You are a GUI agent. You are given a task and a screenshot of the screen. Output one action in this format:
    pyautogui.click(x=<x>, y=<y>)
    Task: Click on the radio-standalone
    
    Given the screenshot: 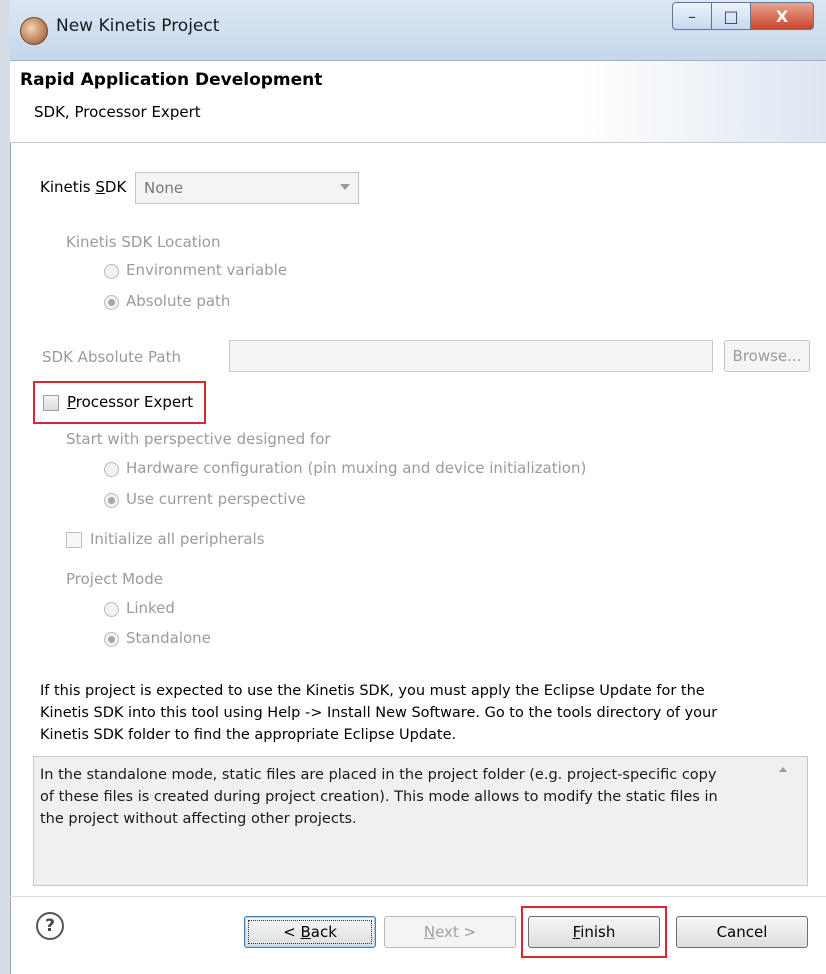 What is the action you would take?
    pyautogui.click(x=111, y=639)
    